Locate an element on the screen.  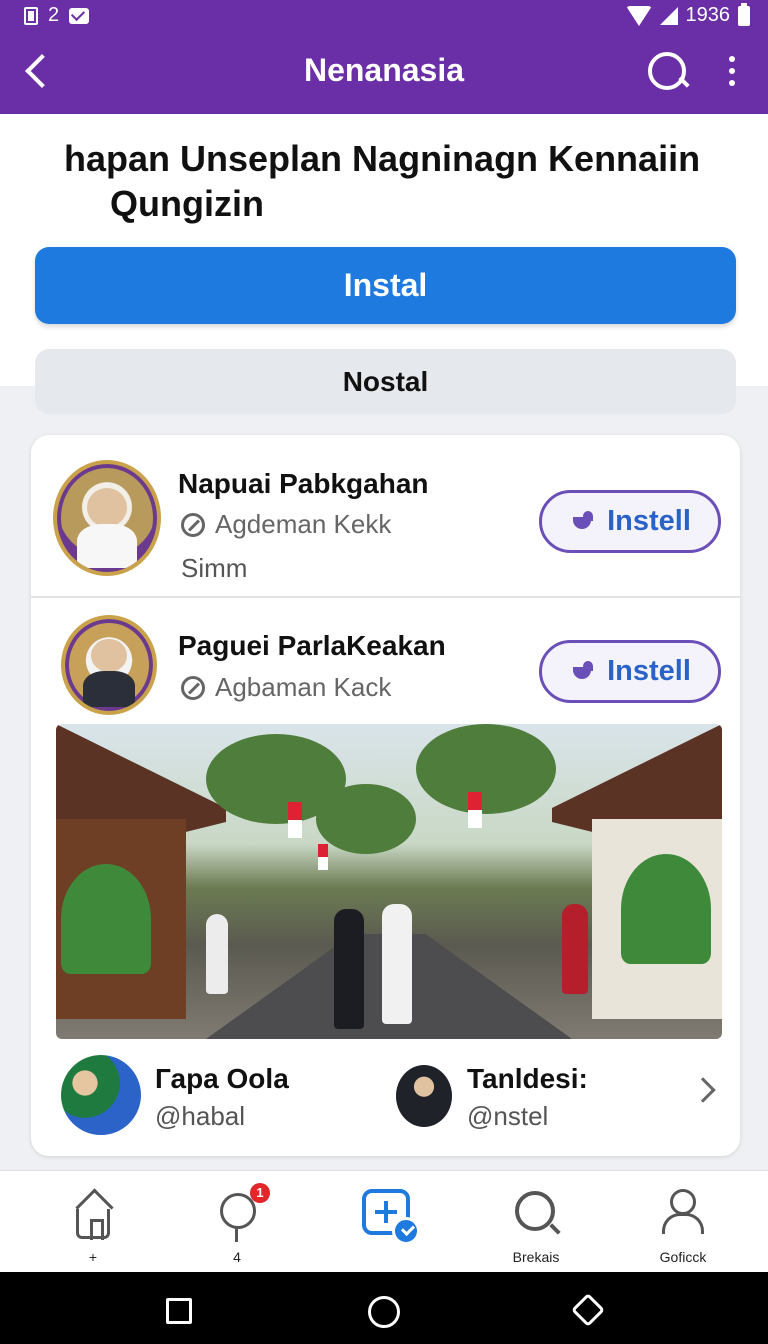
user-handle: @habal is located at coordinates (200, 1116).